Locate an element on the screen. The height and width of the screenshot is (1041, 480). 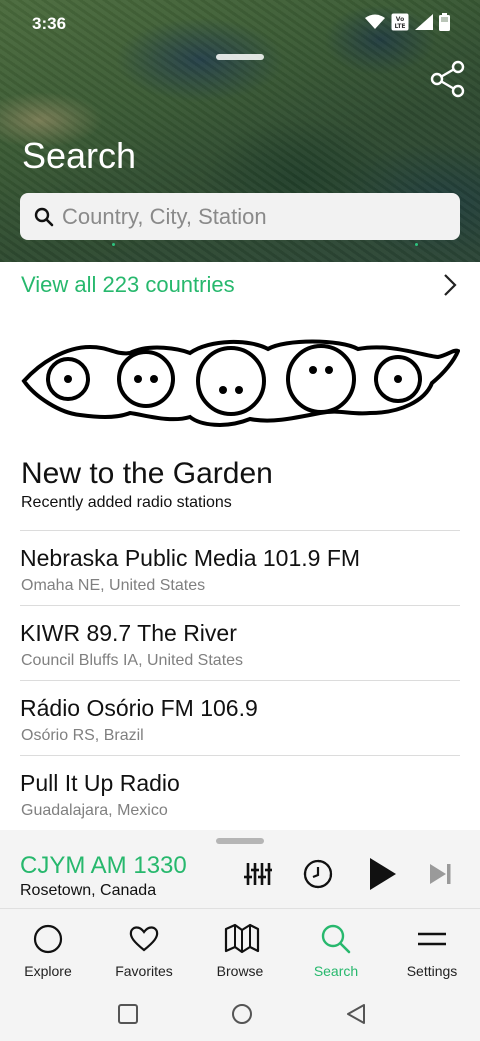
play-button is located at coordinates (382, 874).